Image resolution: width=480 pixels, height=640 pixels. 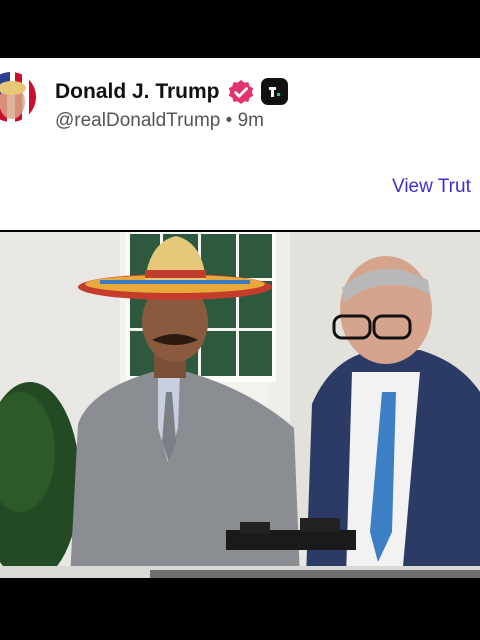 I want to click on author-handle: @realDonaldTrump, so click(x=137, y=120).